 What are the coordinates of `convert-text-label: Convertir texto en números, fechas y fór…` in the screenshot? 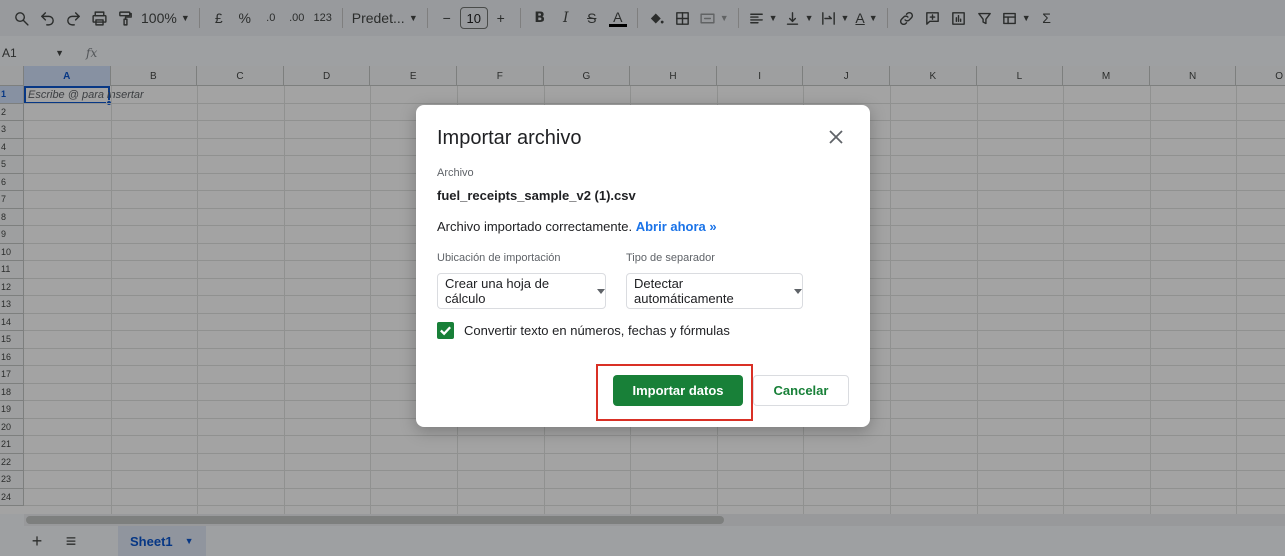 It's located at (597, 330).